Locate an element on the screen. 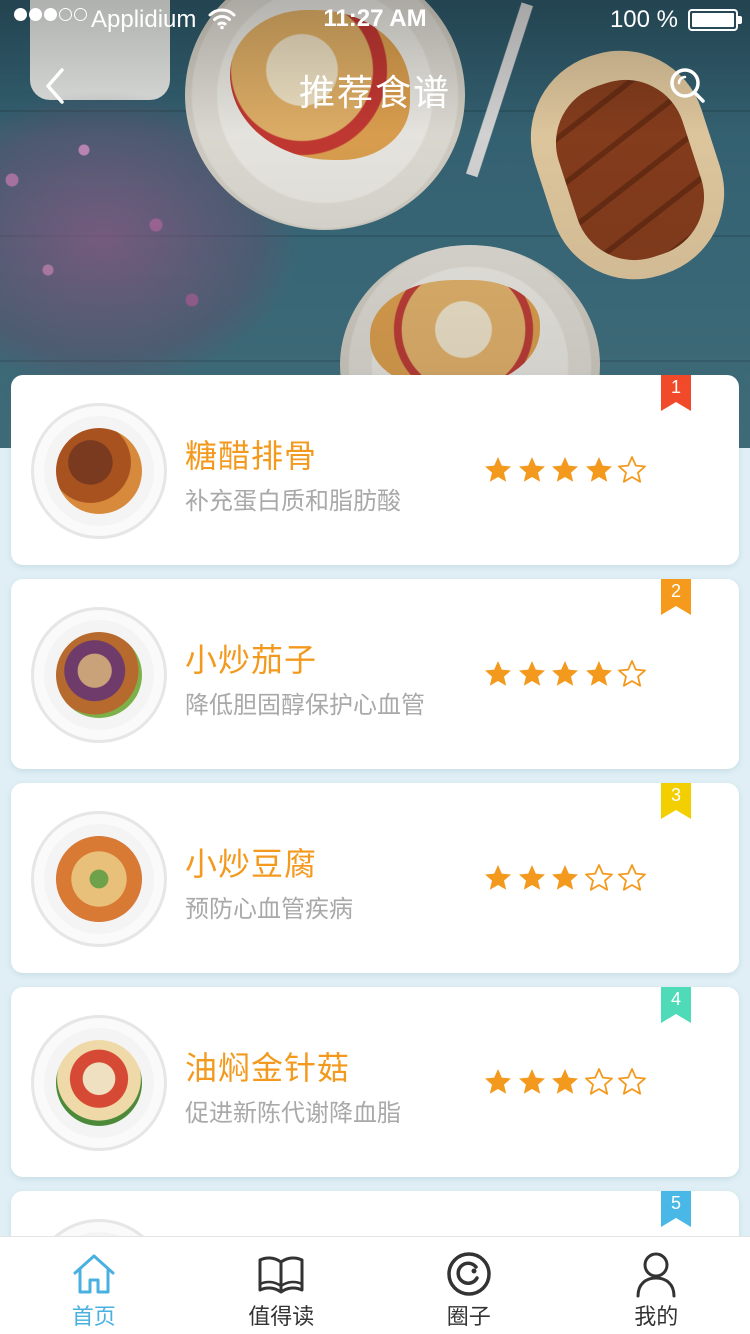  rank-number: 2 is located at coordinates (675, 591).